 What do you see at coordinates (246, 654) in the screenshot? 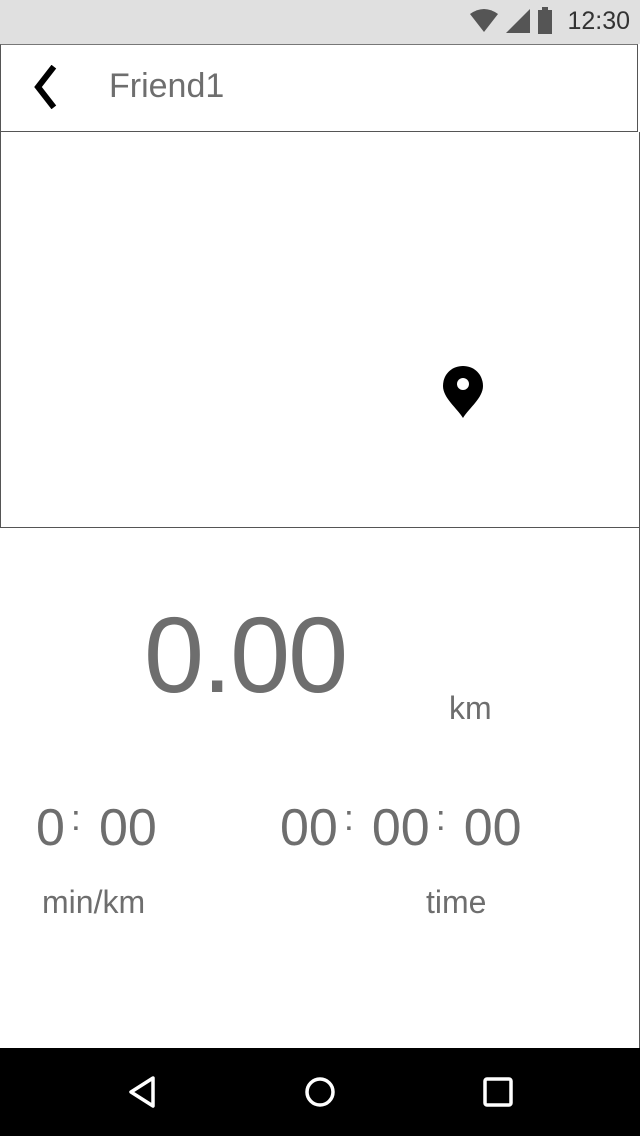
I see `distance-value: 0.00` at bounding box center [246, 654].